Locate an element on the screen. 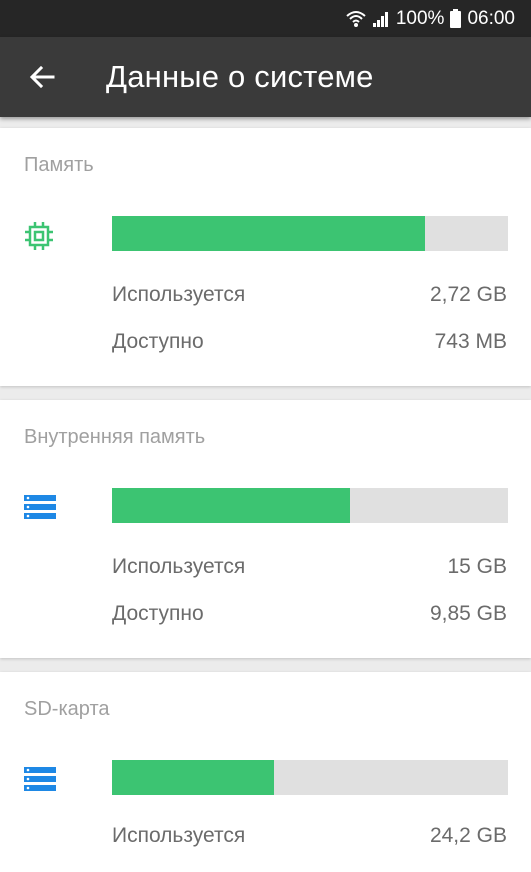 This screenshot has width=531, height=872. signal-icon is located at coordinates (381, 19).